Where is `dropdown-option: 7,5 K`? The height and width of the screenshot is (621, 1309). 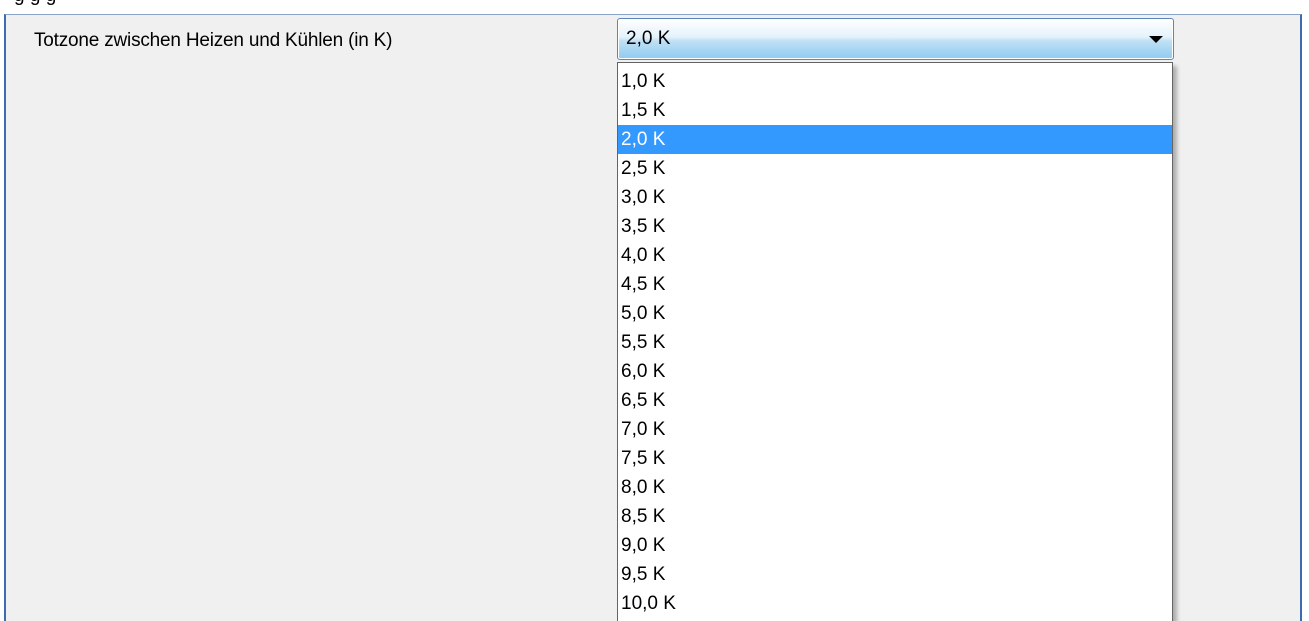
dropdown-option: 7,5 K is located at coordinates (895, 458).